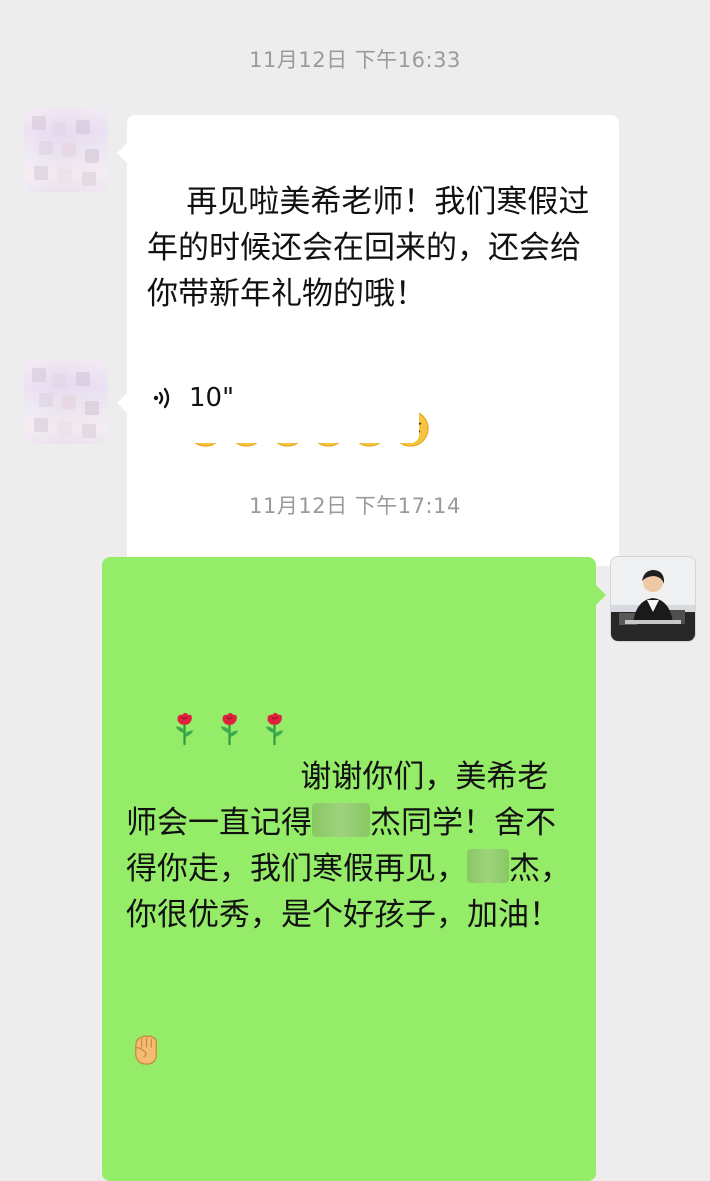  I want to click on voice-message-row: 10", so click(273, 398).